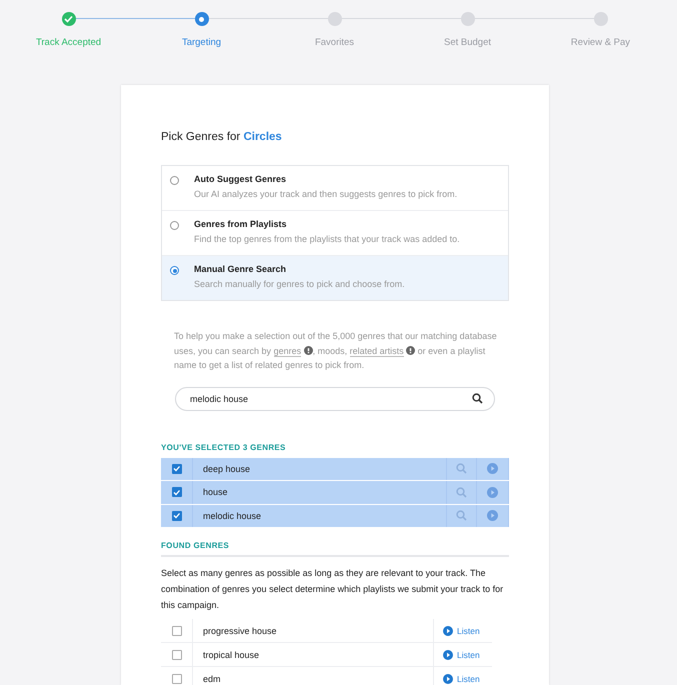 Image resolution: width=677 pixels, height=685 pixels. Describe the element at coordinates (320, 492) in the screenshot. I see `genre-name: house` at that location.